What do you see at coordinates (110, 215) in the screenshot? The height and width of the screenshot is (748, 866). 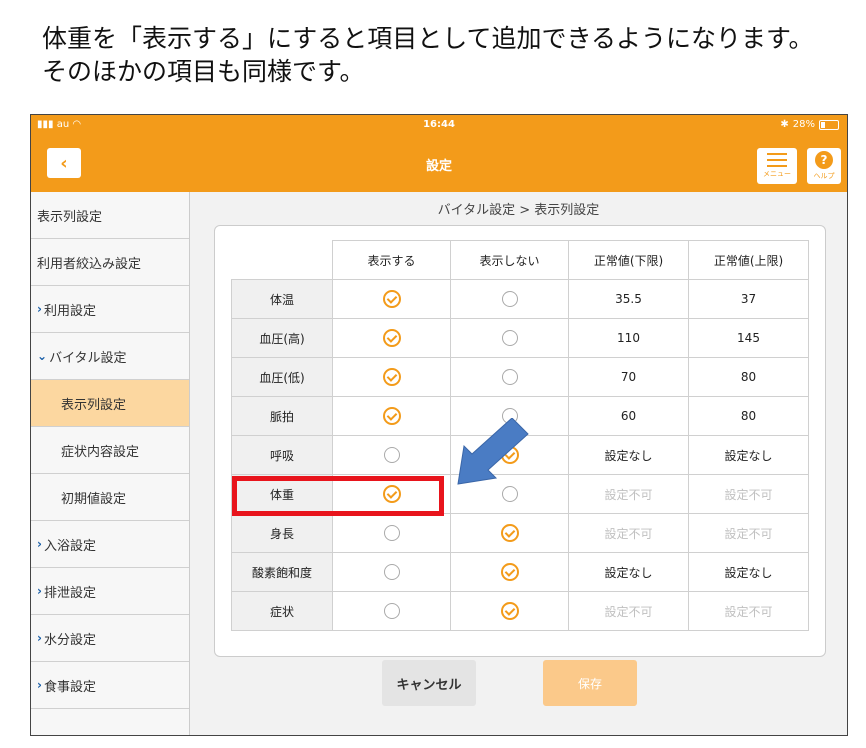 I see `sidebar-item-display-columns: 表示列設定` at bounding box center [110, 215].